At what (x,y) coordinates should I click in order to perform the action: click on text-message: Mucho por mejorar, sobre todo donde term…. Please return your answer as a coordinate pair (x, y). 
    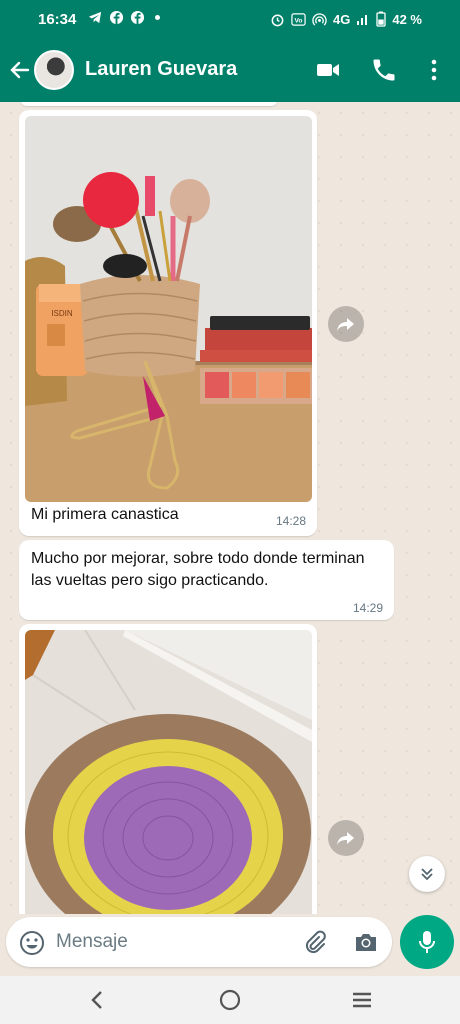
    Looking at the image, I should click on (206, 580).